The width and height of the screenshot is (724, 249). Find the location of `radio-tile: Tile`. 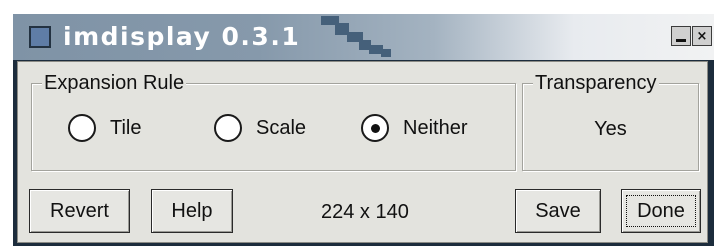

radio-tile: Tile is located at coordinates (104, 128).